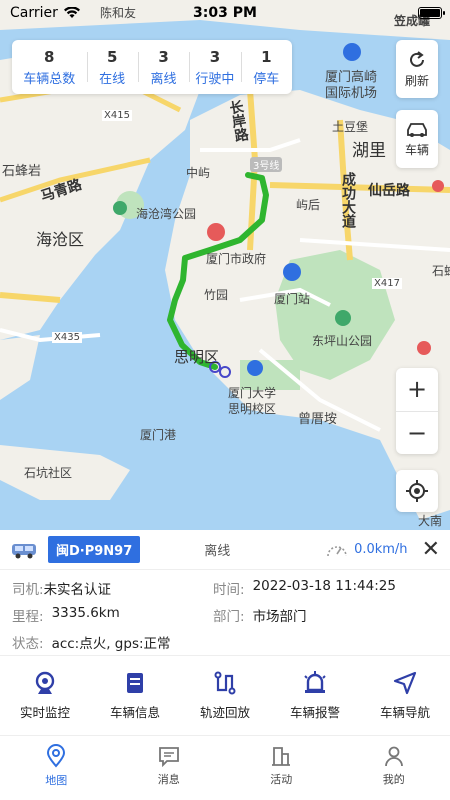 Image resolution: width=450 pixels, height=800 pixels. What do you see at coordinates (225, 683) in the screenshot?
I see `route-icon` at bounding box center [225, 683].